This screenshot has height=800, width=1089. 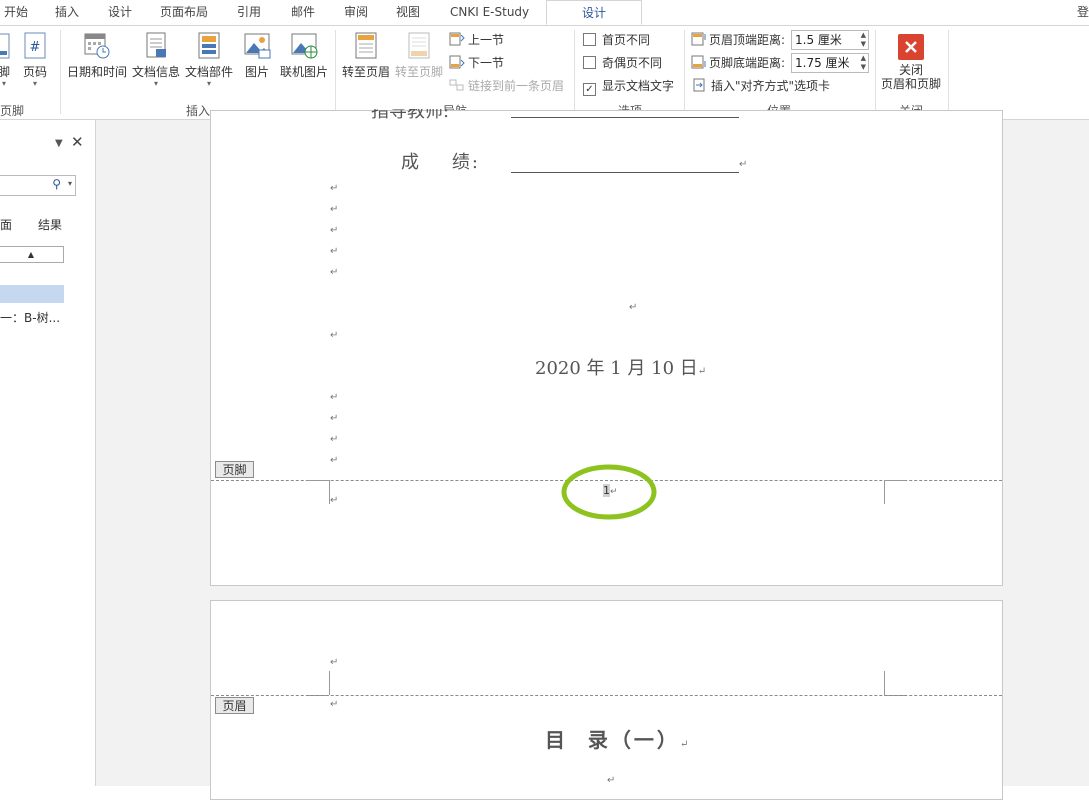 What do you see at coordinates (612, 740) in the screenshot?
I see `toc-title-text: 目 录（一）` at bounding box center [612, 740].